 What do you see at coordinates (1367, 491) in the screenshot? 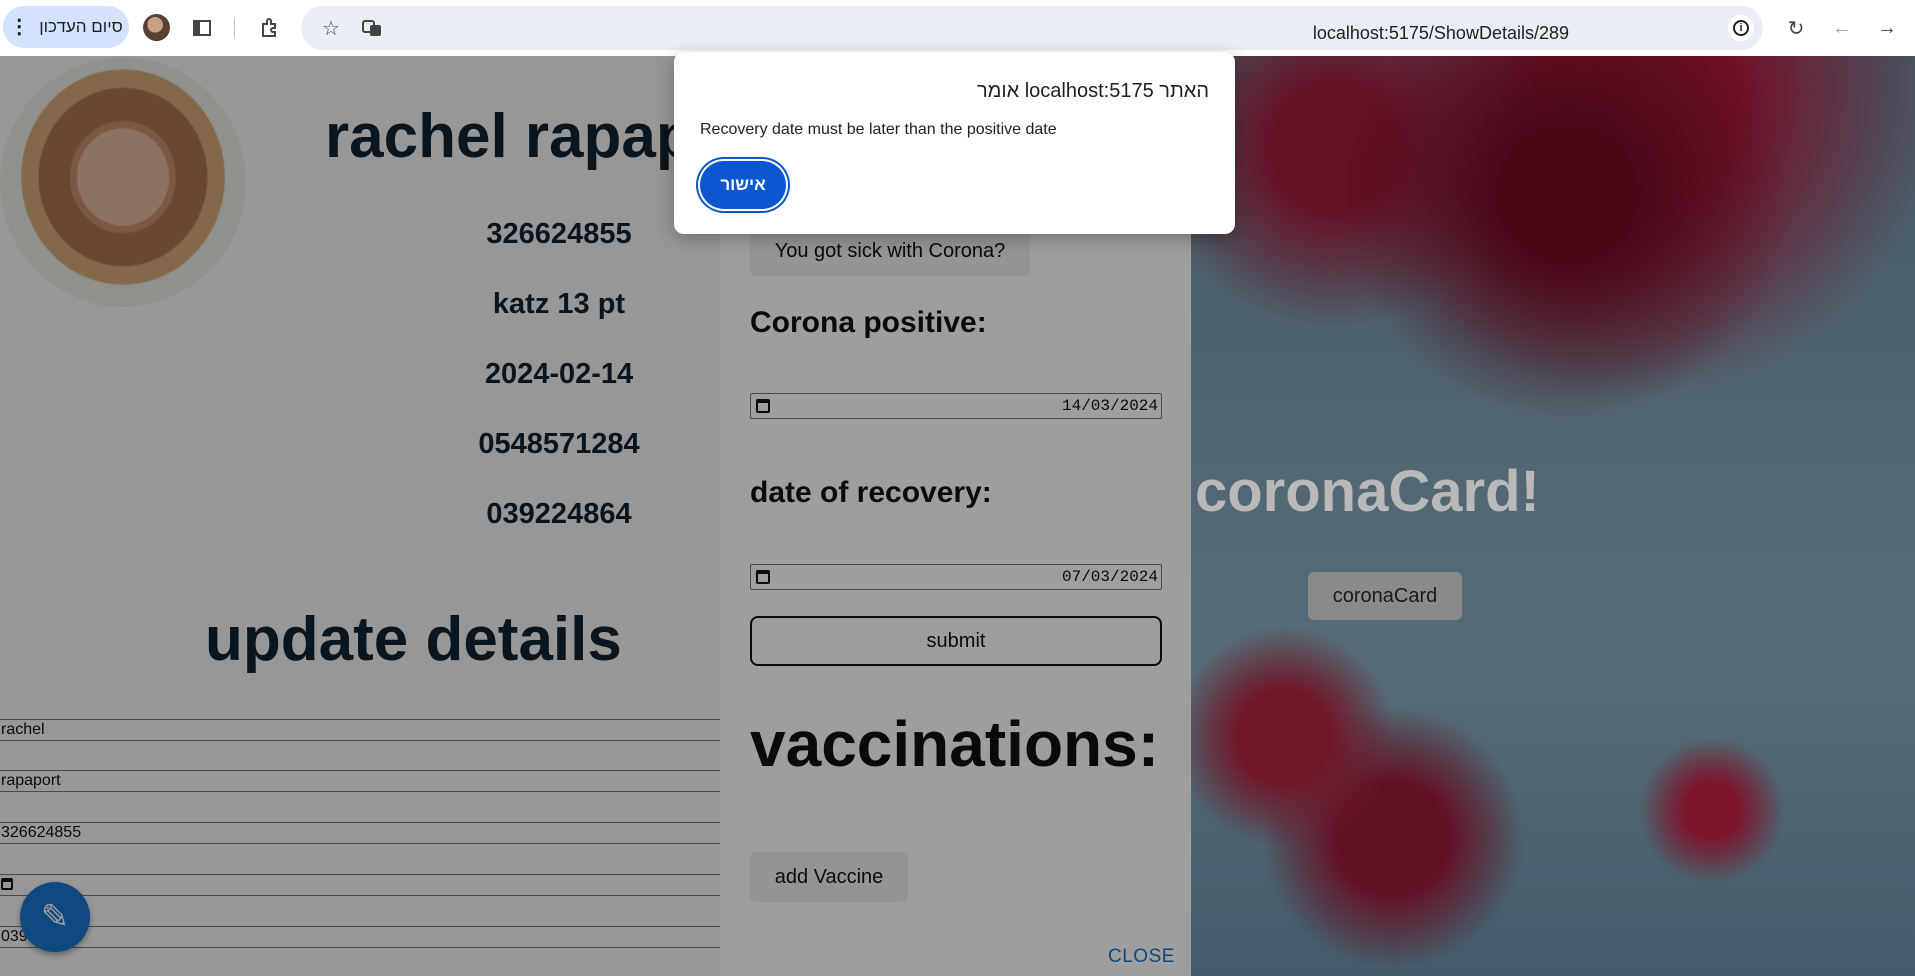
I see `corona-card-title: coronaCard!` at bounding box center [1367, 491].